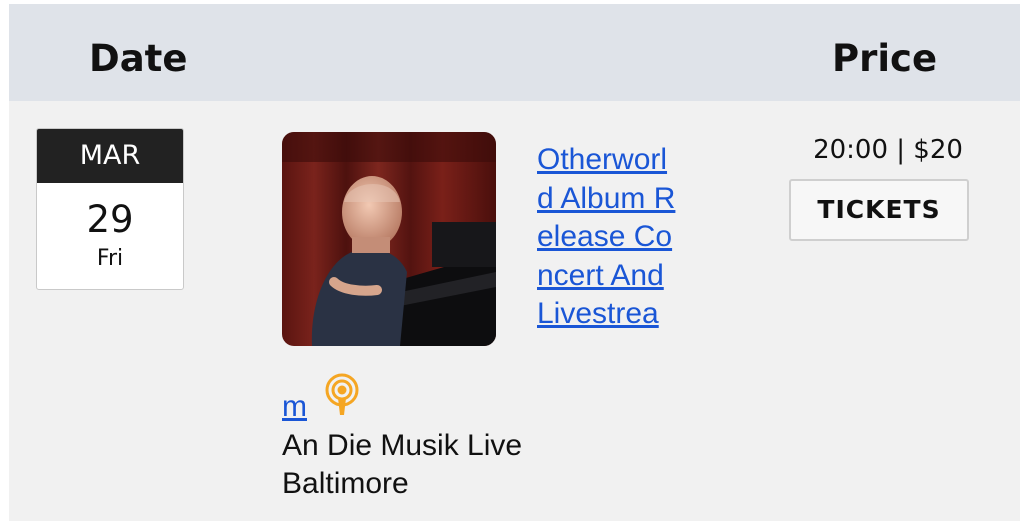 The image size is (1025, 521). What do you see at coordinates (110, 258) in the screenshot?
I see `date-weekday: Fri` at bounding box center [110, 258].